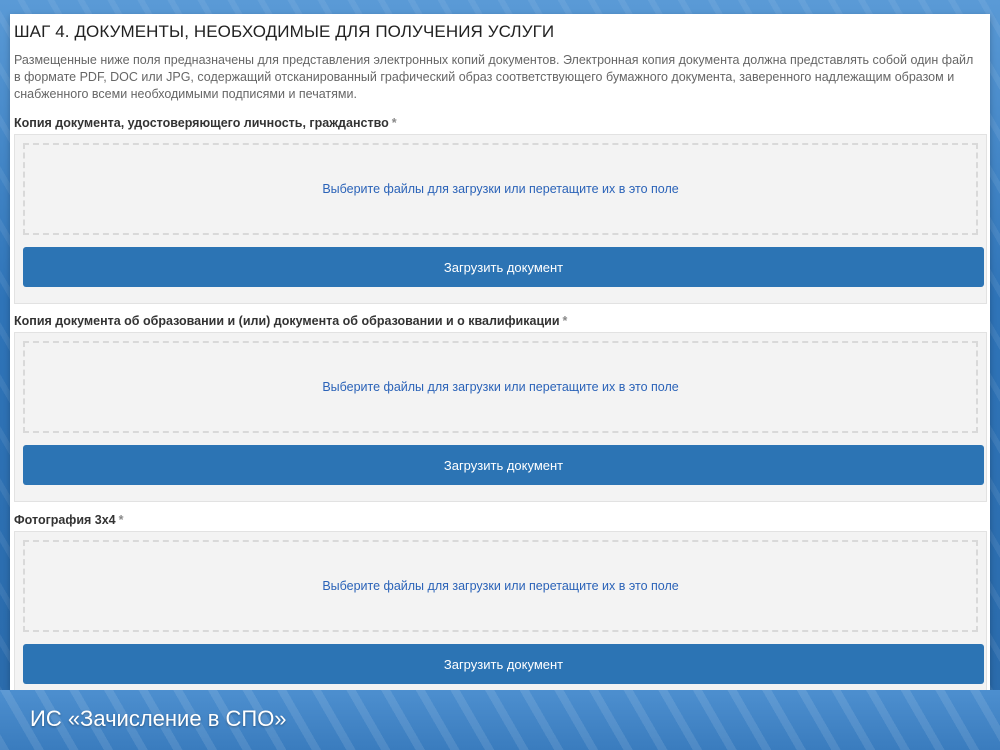 The image size is (1000, 750). Describe the element at coordinates (503, 664) in the screenshot. I see `upload-button-photo: Загрузить документ` at that location.